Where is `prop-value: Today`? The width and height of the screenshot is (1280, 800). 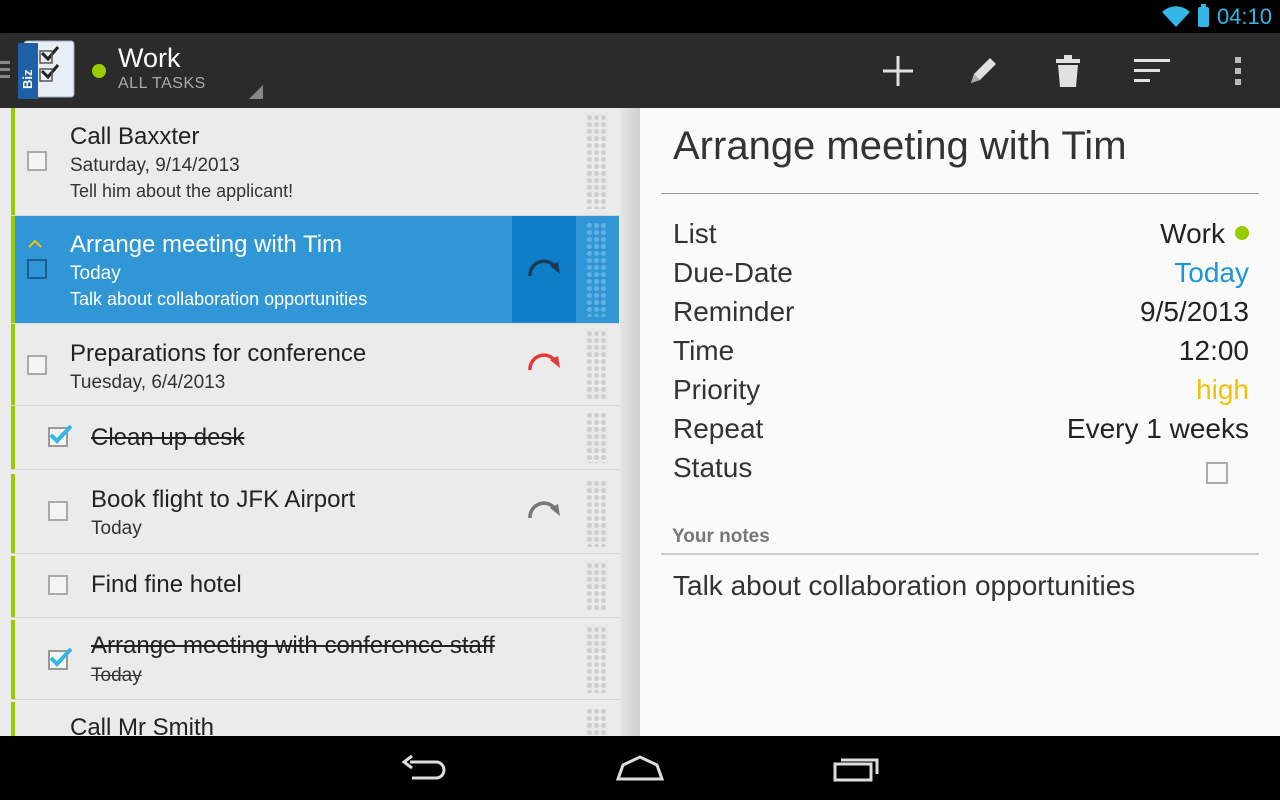 prop-value: Today is located at coordinates (1211, 272).